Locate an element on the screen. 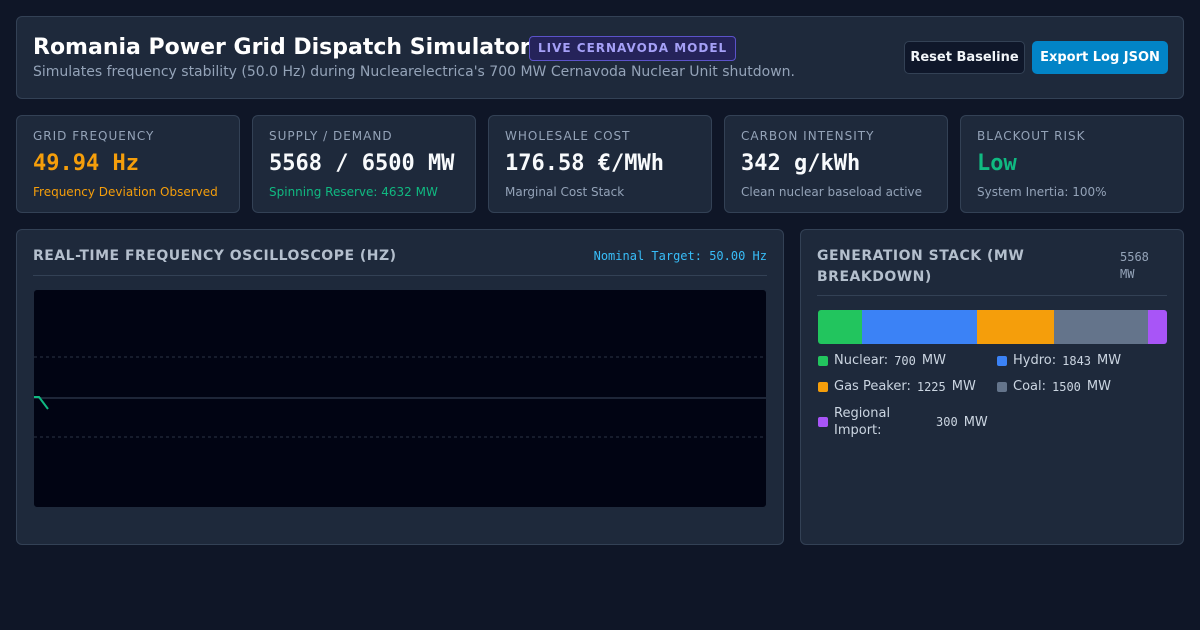 The image size is (1200, 630). legend-item-coal: Coal: 1500 MW is located at coordinates (1054, 386).